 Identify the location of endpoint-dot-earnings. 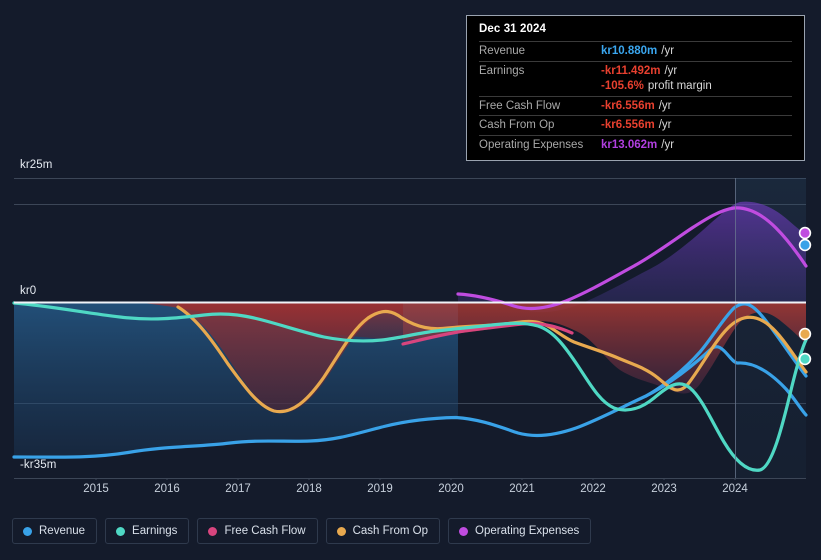
(805, 359).